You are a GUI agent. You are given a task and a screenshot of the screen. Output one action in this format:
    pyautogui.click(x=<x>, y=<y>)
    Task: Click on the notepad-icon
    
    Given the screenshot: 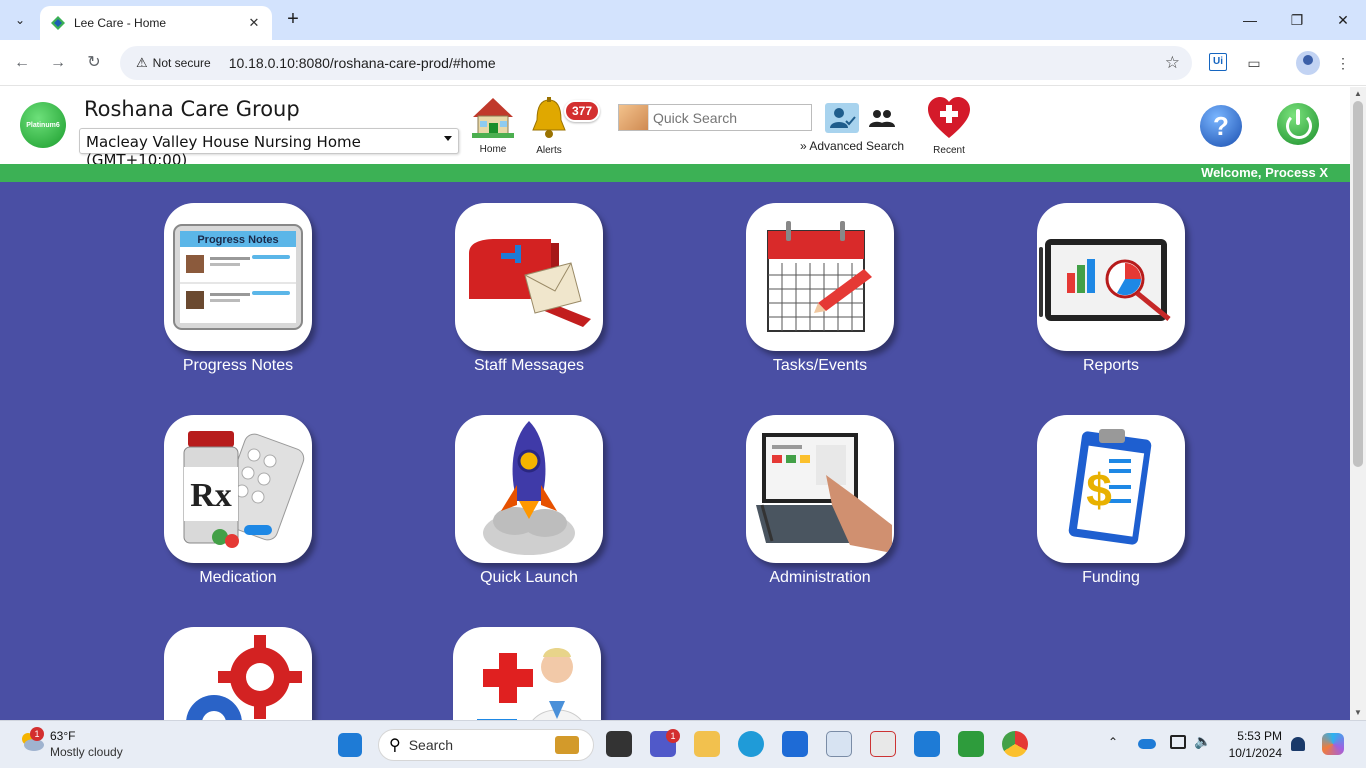 What is the action you would take?
    pyautogui.click(x=795, y=744)
    